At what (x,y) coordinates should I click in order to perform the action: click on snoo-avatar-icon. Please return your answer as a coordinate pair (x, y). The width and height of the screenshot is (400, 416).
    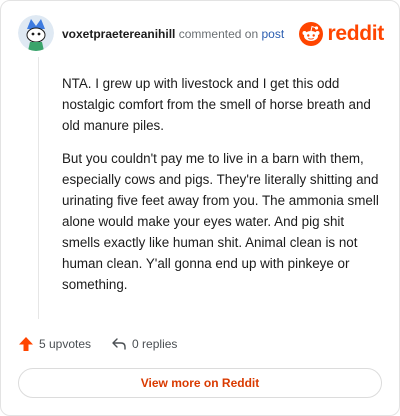
    Looking at the image, I should click on (36, 33).